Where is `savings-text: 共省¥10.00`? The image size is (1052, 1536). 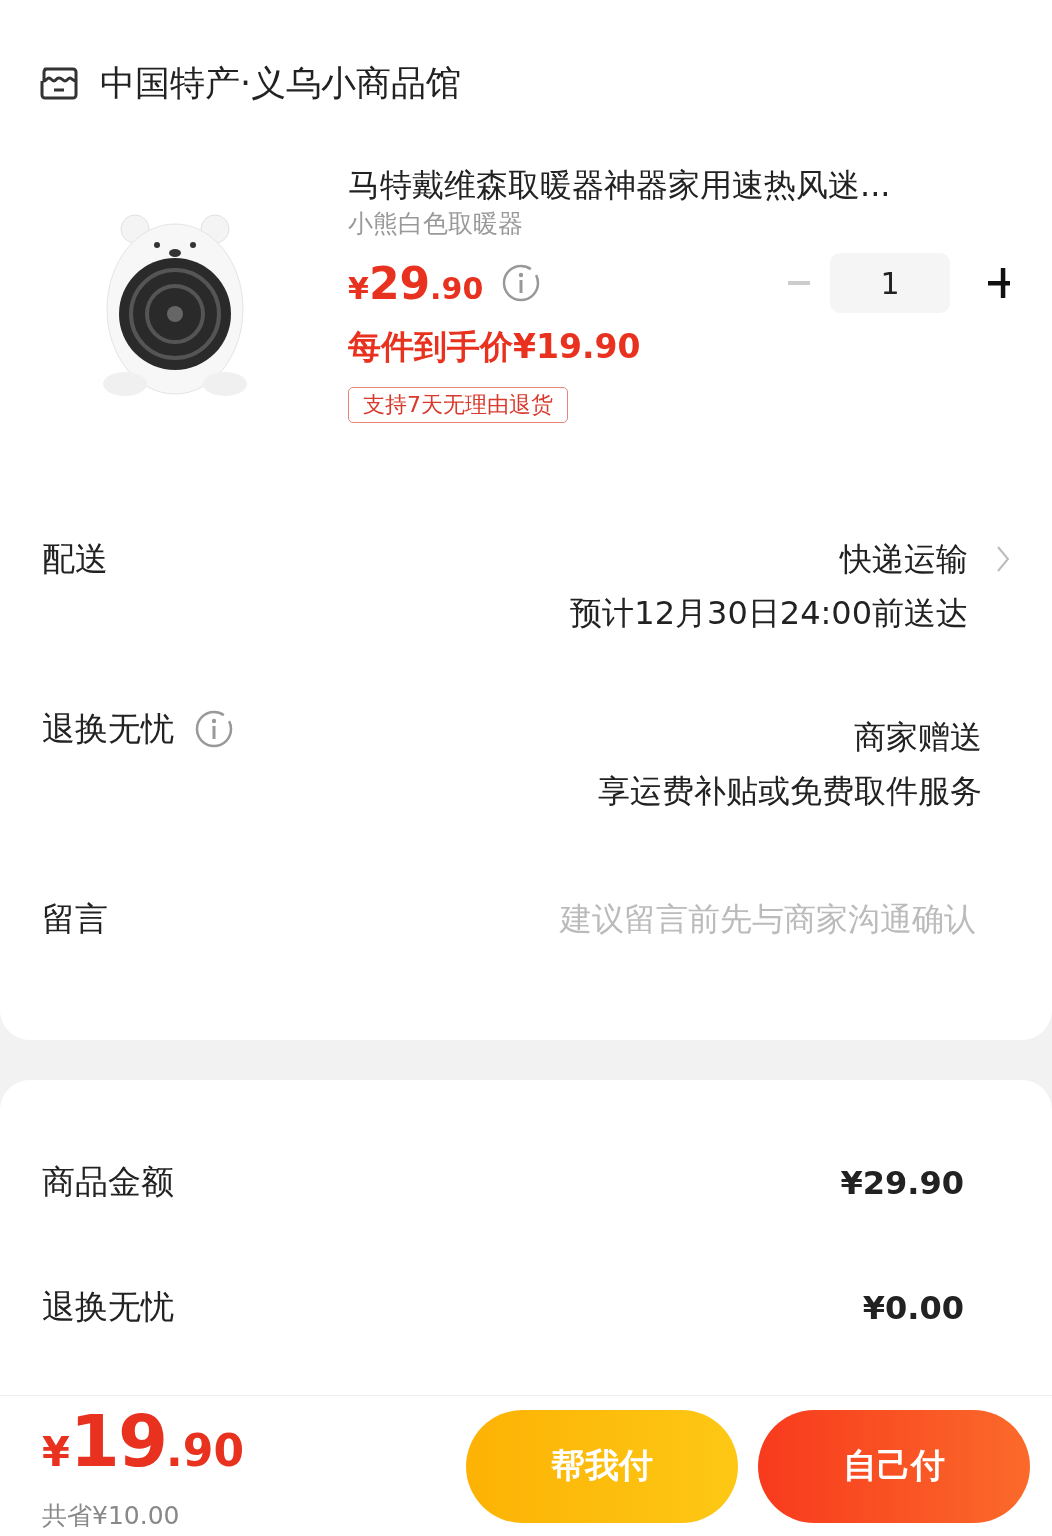
savings-text: 共省¥10.00 is located at coordinates (111, 1516).